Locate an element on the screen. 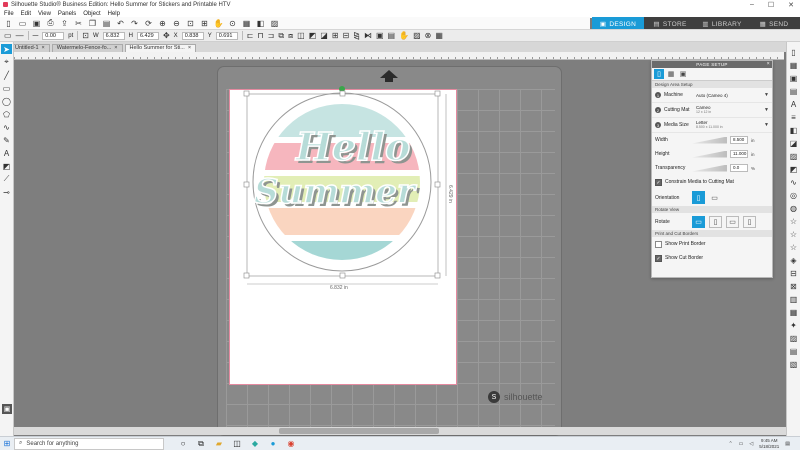  library-panel-icon: ▤ is located at coordinates (793, 91).